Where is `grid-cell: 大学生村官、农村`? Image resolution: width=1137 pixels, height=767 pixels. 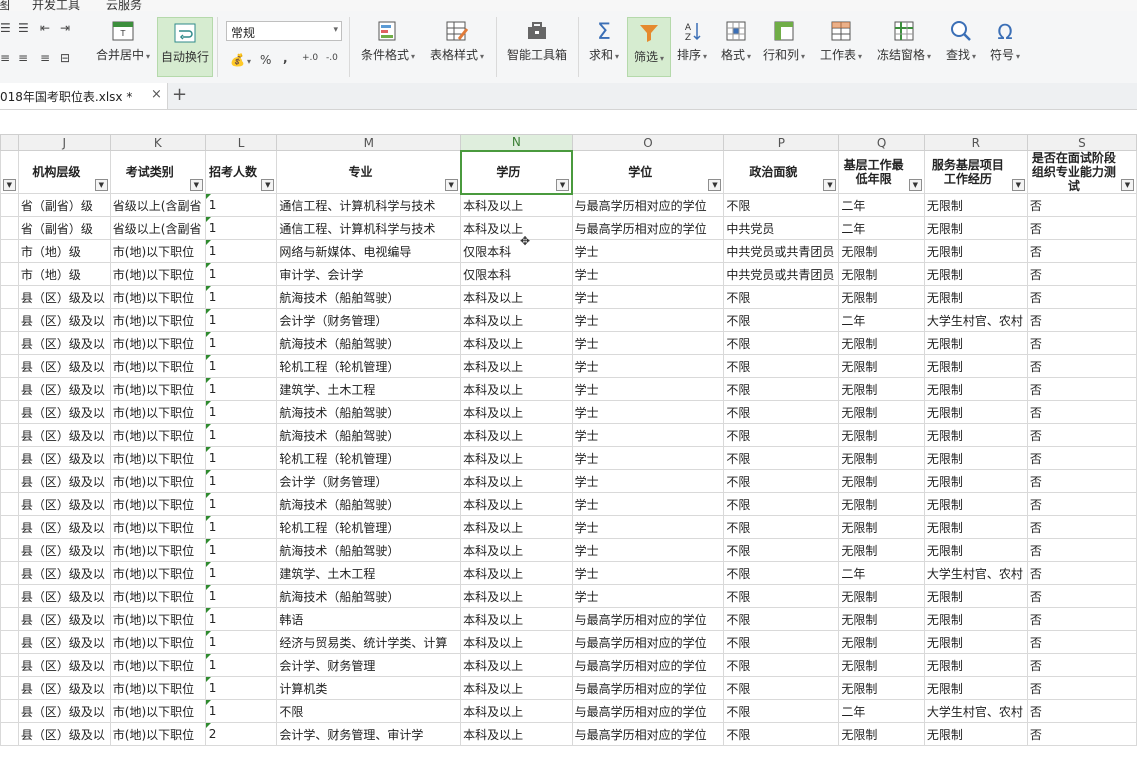 grid-cell: 大学生村官、农村 is located at coordinates (975, 320).